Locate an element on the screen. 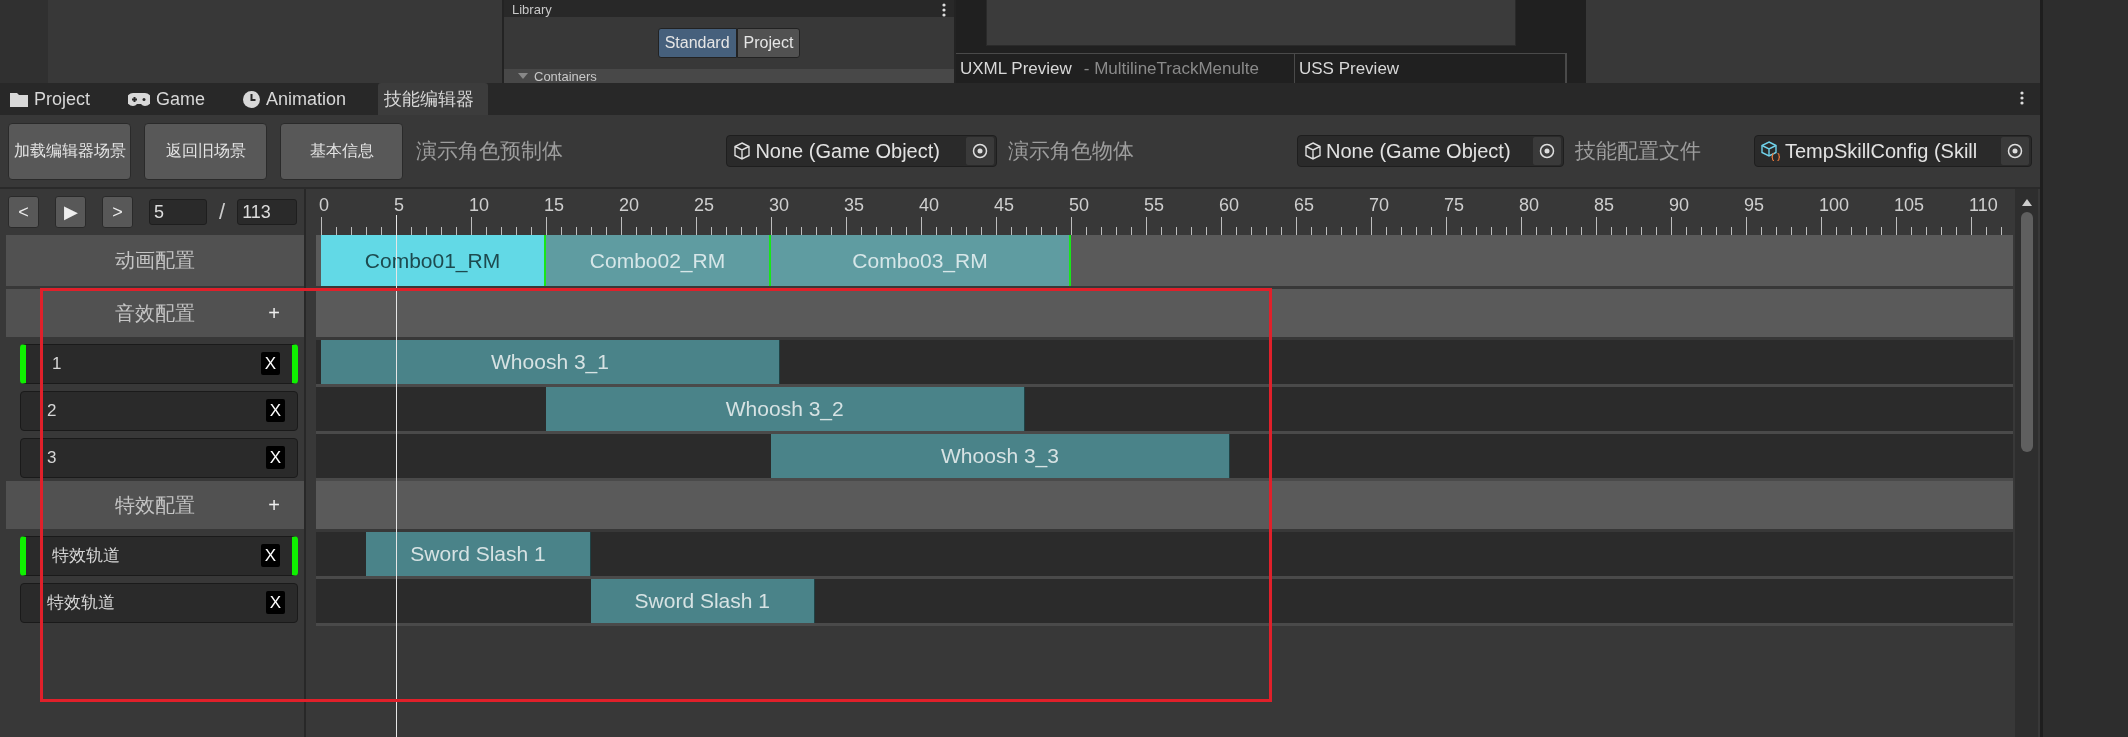 The image size is (2128, 737). ruler-label: 110 is located at coordinates (1983, 205).